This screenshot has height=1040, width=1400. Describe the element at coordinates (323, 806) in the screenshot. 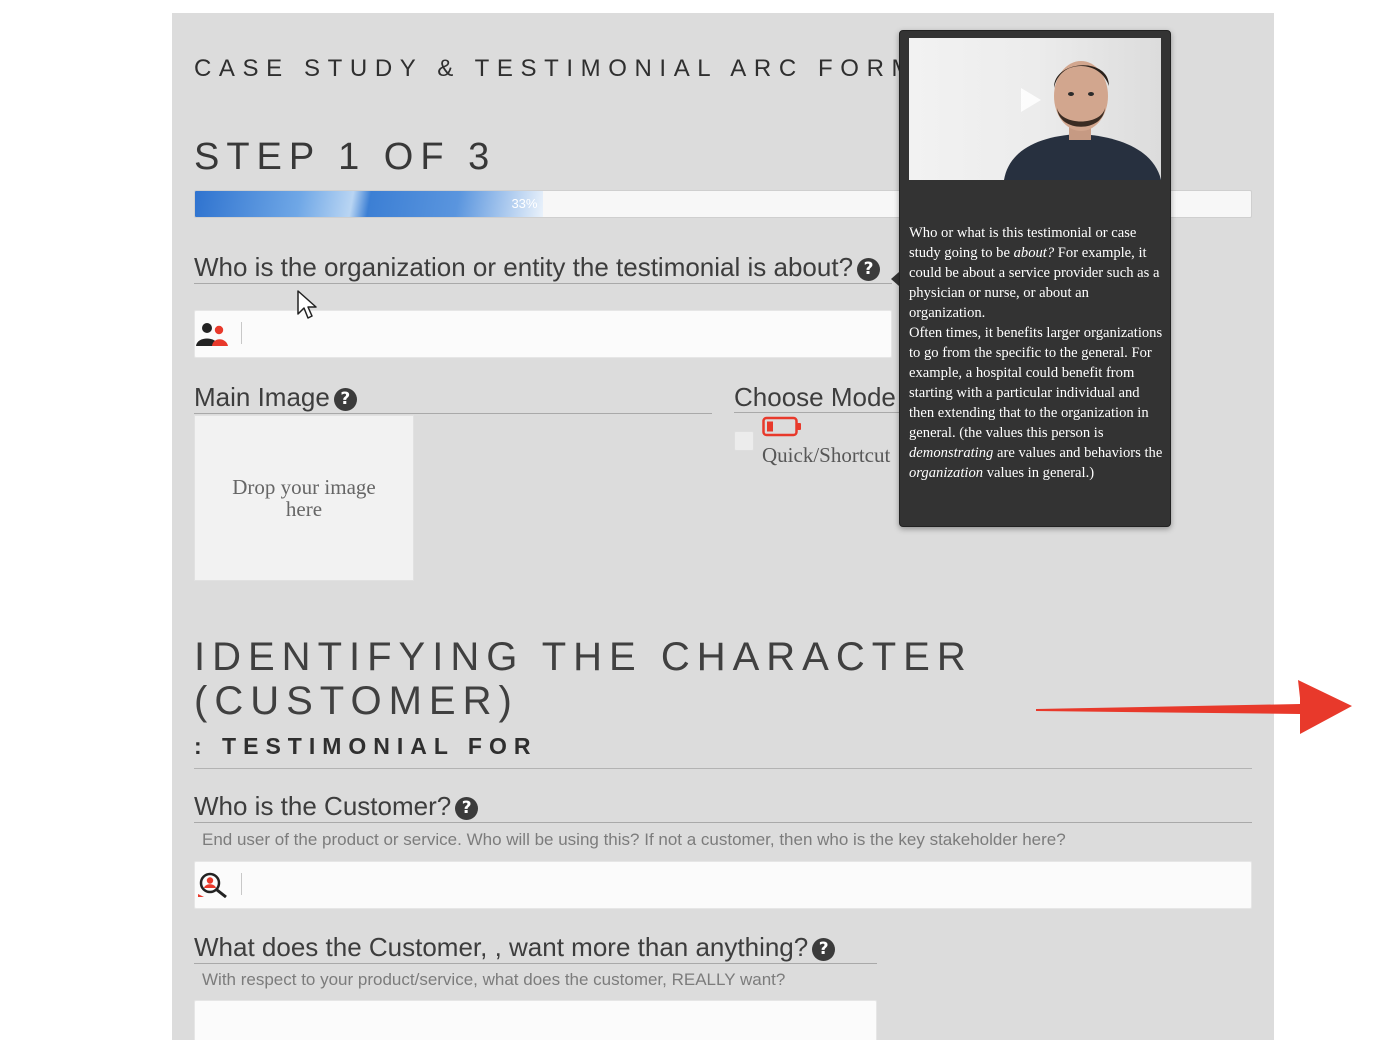

I see `customer-label-text: Who is the Customer?` at that location.